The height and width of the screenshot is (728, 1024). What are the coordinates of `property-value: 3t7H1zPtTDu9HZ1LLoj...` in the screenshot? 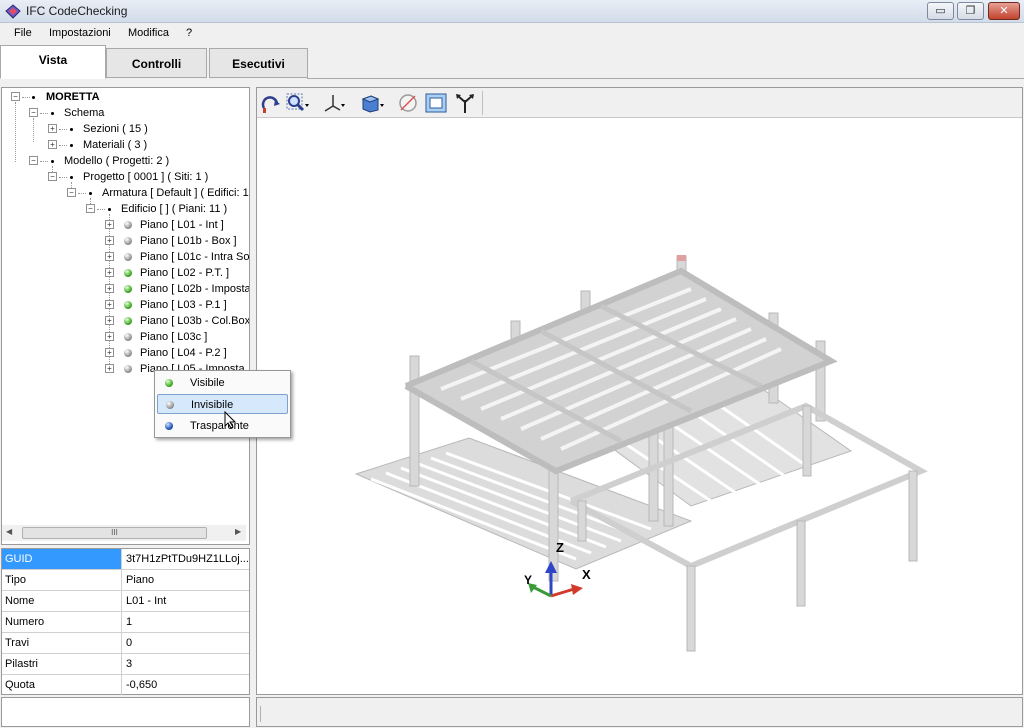 It's located at (187, 559).